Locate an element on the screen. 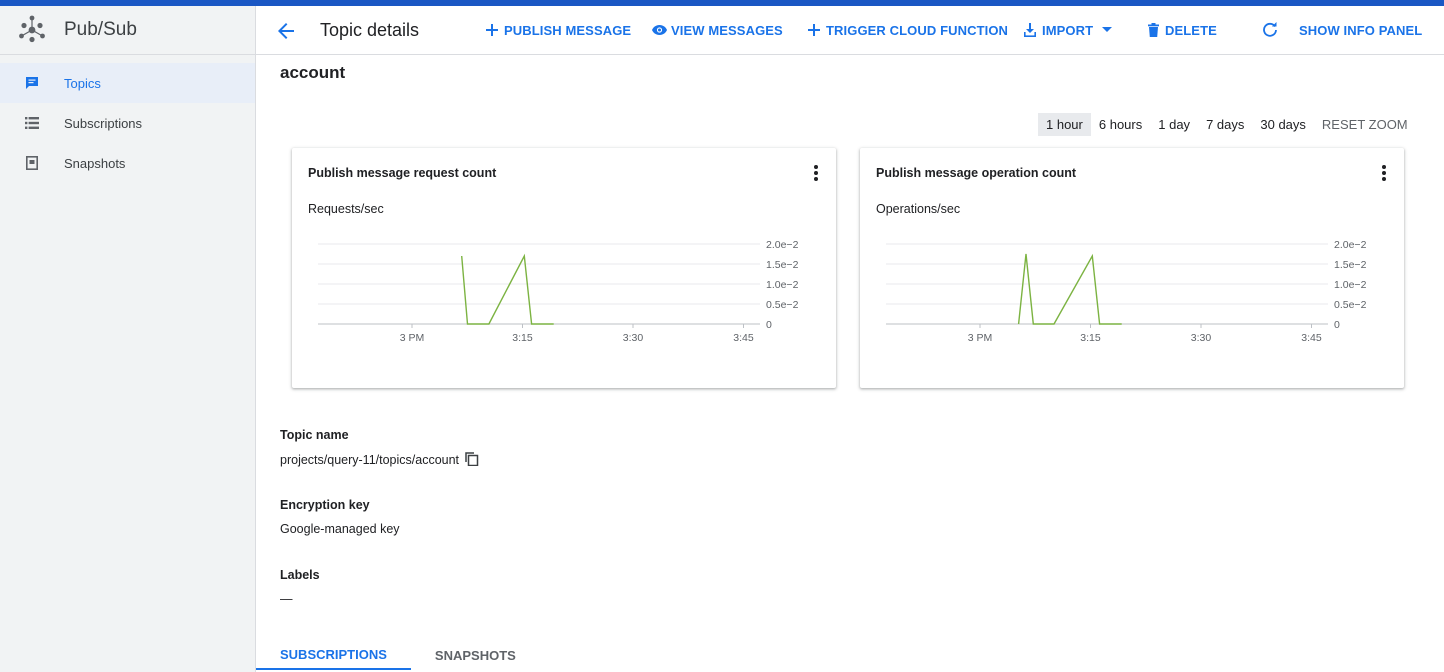  chart-title: Publish message operation count is located at coordinates (976, 173).